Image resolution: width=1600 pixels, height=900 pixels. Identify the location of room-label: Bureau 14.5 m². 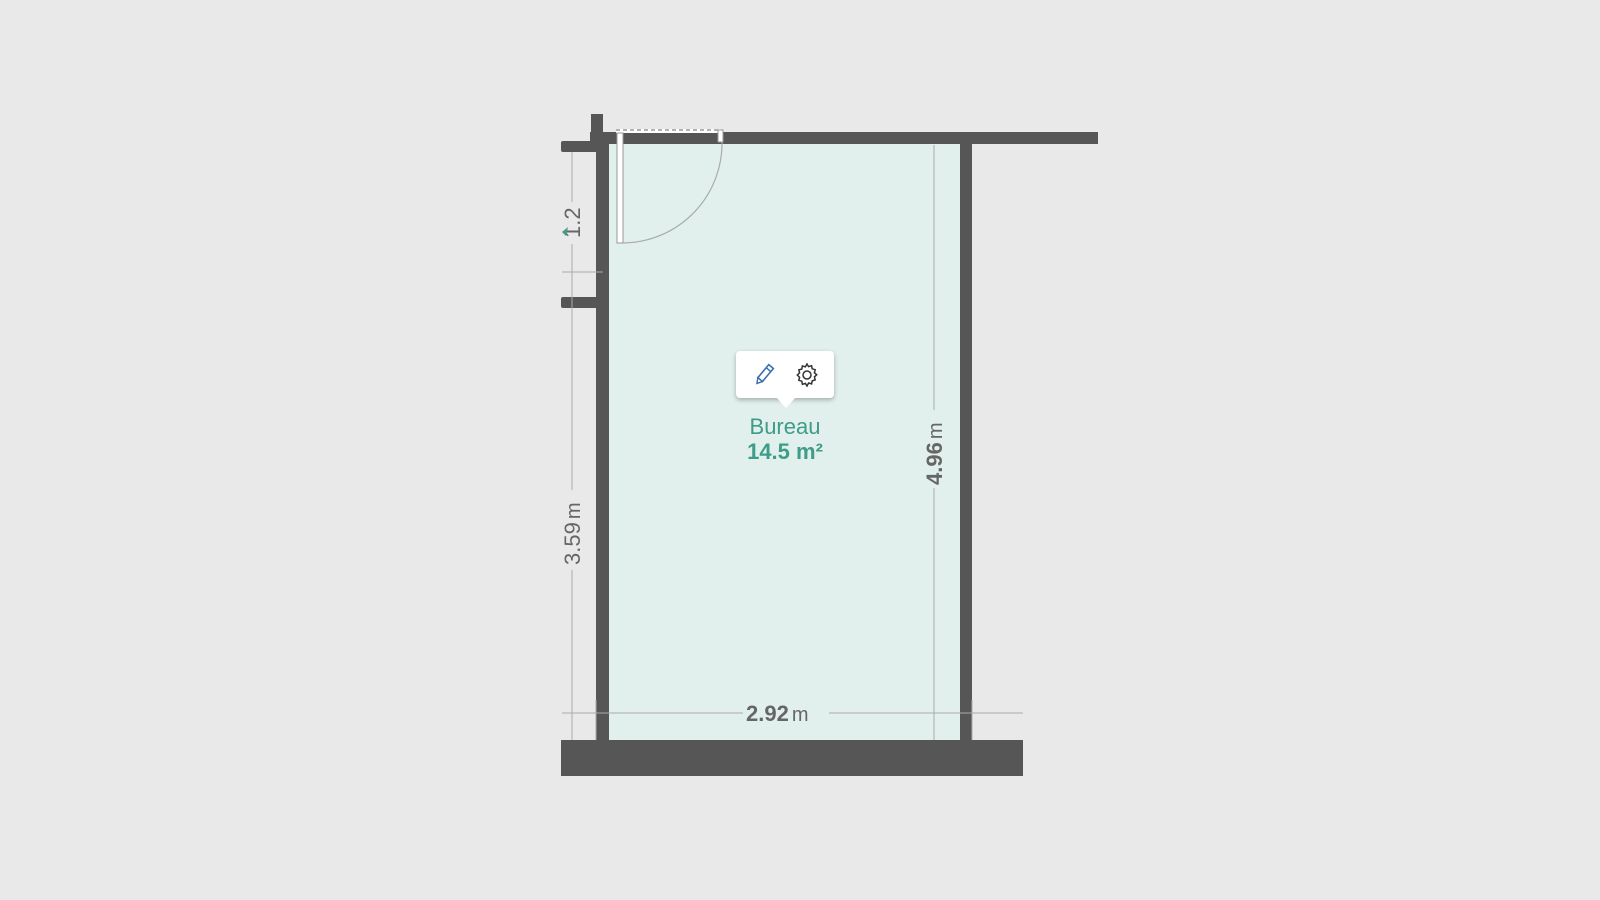
(785, 439).